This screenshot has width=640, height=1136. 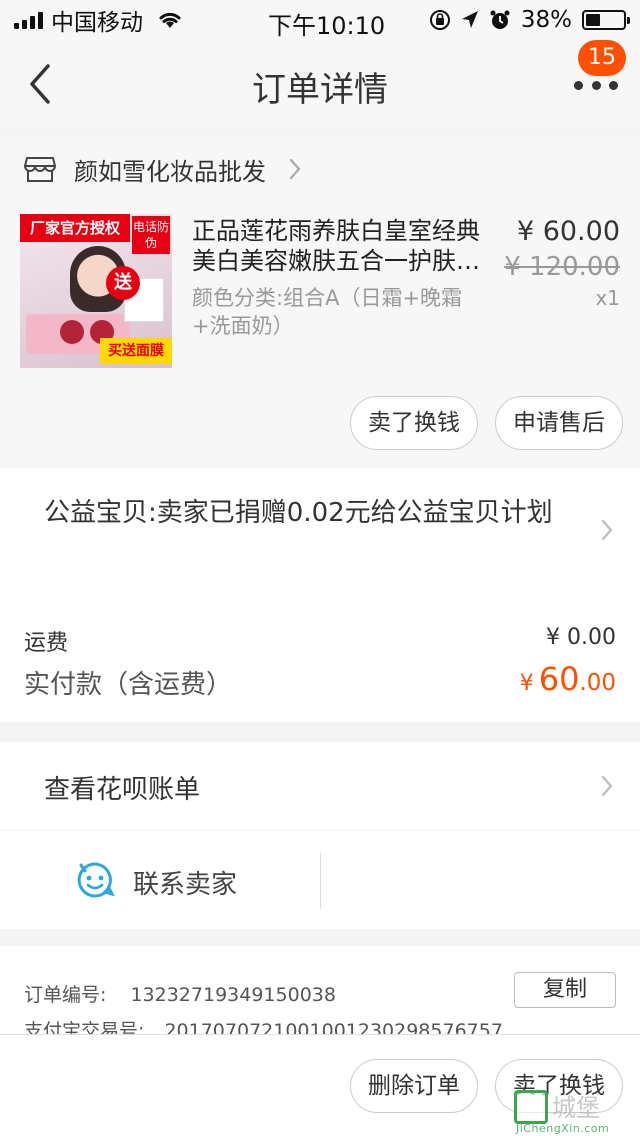 What do you see at coordinates (546, 20) in the screenshot?
I see `battery-percent: 38%` at bounding box center [546, 20].